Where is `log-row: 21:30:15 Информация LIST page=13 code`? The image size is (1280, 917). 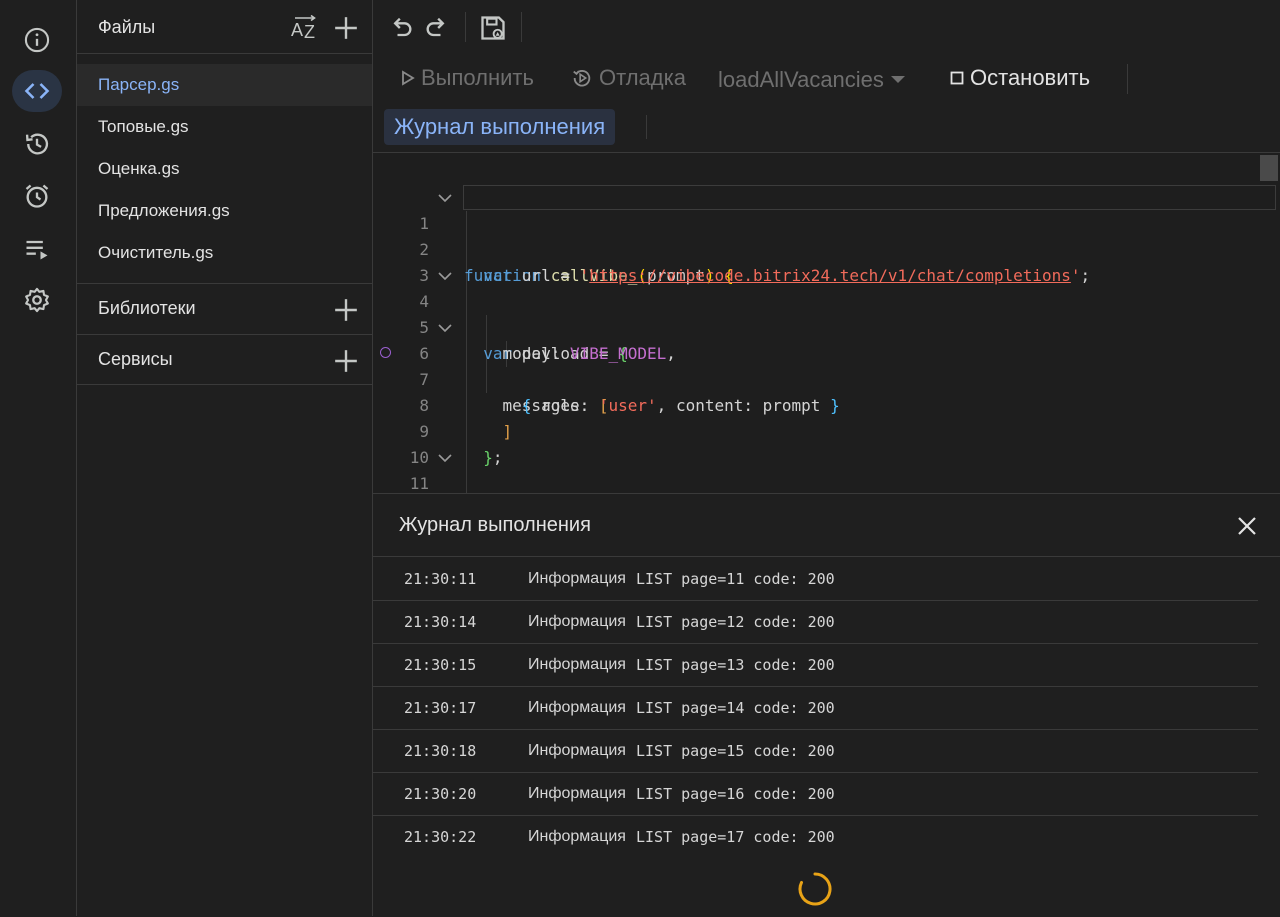
log-row: 21:30:15 Информация LIST page=13 code is located at coordinates (815, 665).